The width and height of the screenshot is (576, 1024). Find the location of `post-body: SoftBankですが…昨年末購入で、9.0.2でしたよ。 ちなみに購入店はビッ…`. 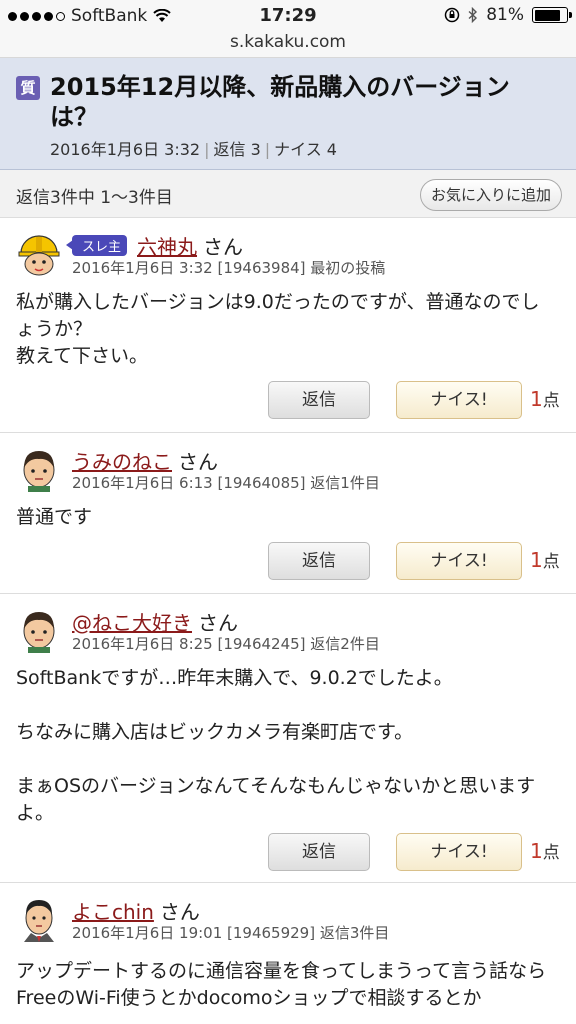

post-body: SoftBankですが…昨年末購入で、9.0.2でしたよ。 ちなみに購入店はビッ… is located at coordinates (276, 745).